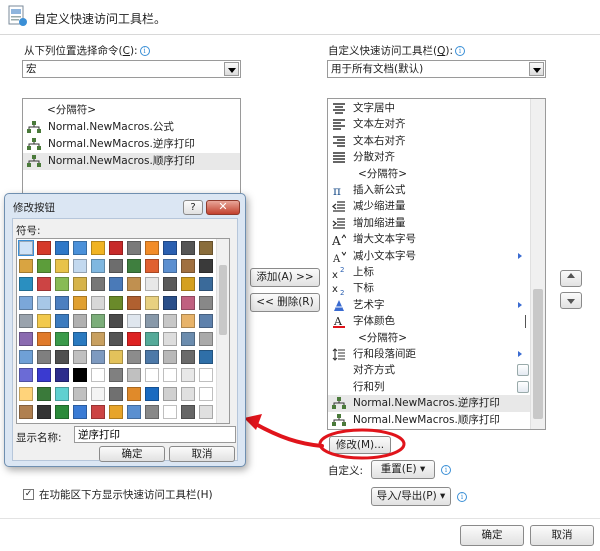  What do you see at coordinates (429, 206) in the screenshot?
I see `list-item: 减少缩进量` at bounding box center [429, 206].